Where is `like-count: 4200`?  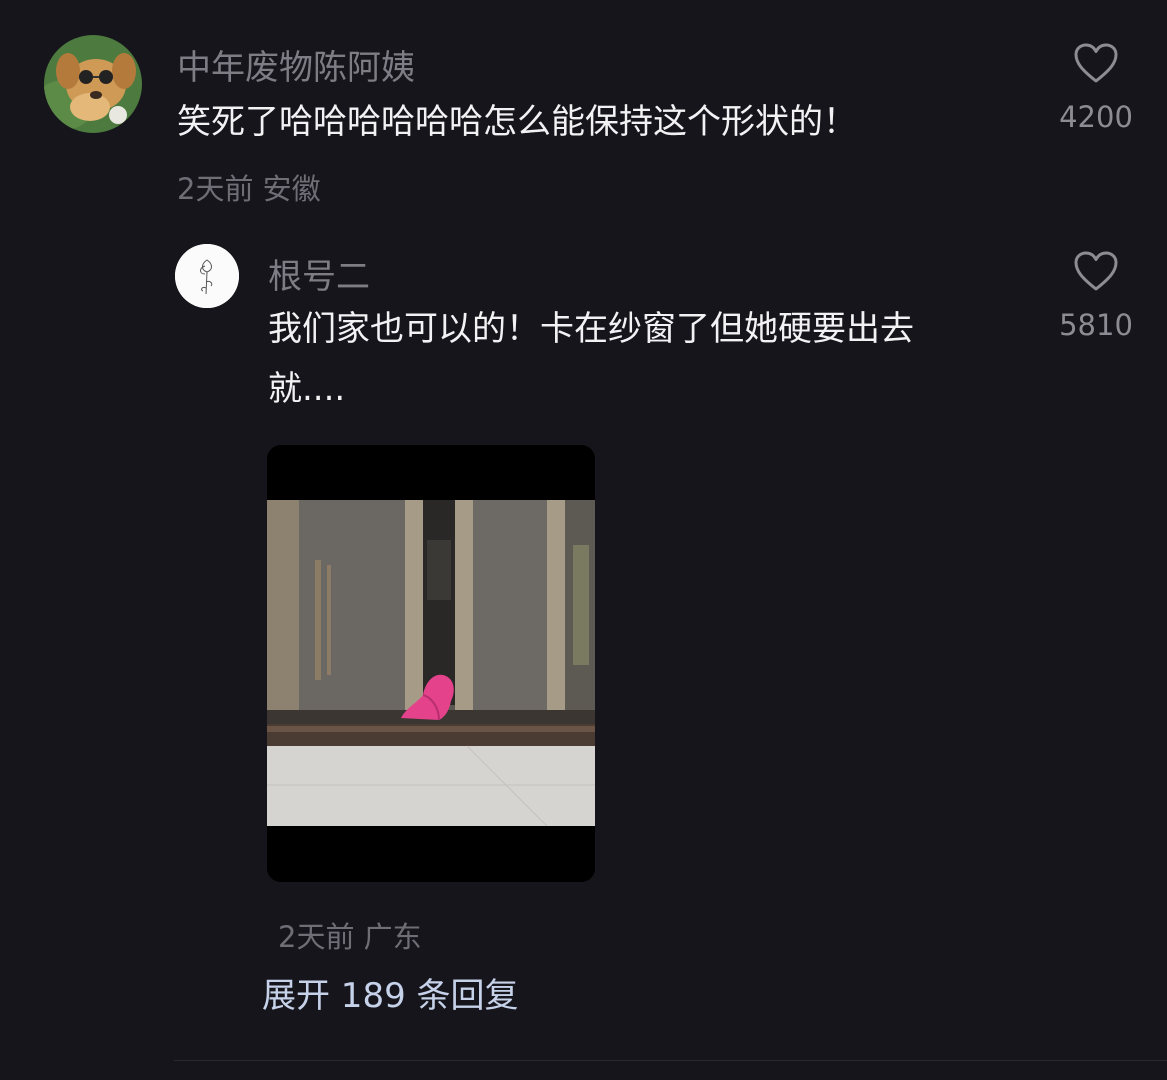 like-count: 4200 is located at coordinates (1096, 117).